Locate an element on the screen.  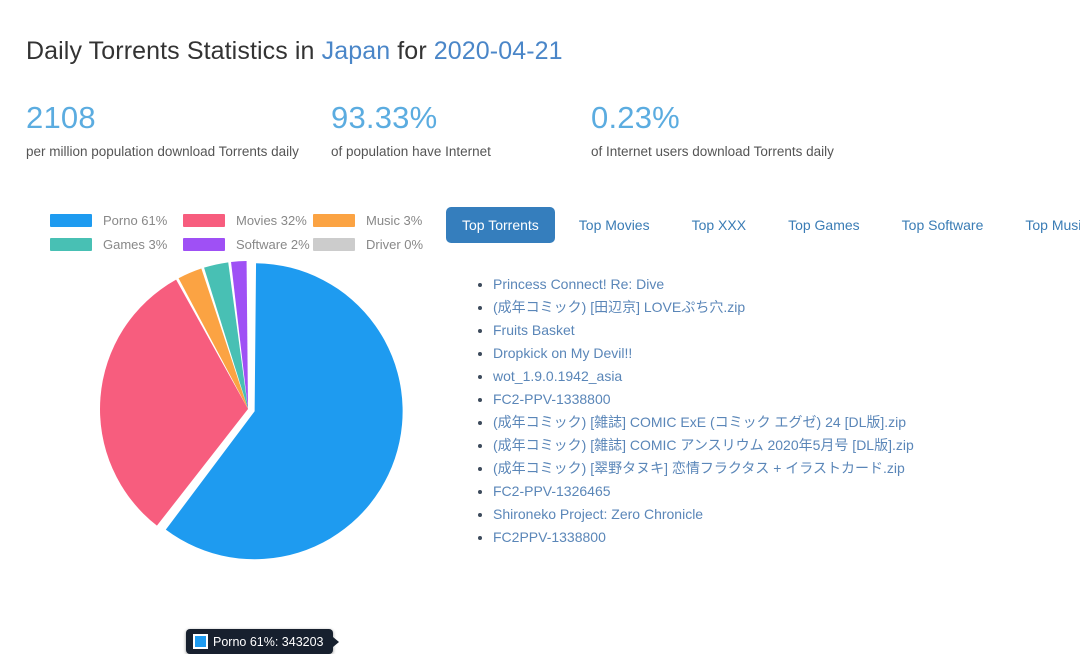
legend-item-porno: Porno 61% is located at coordinates (112, 220).